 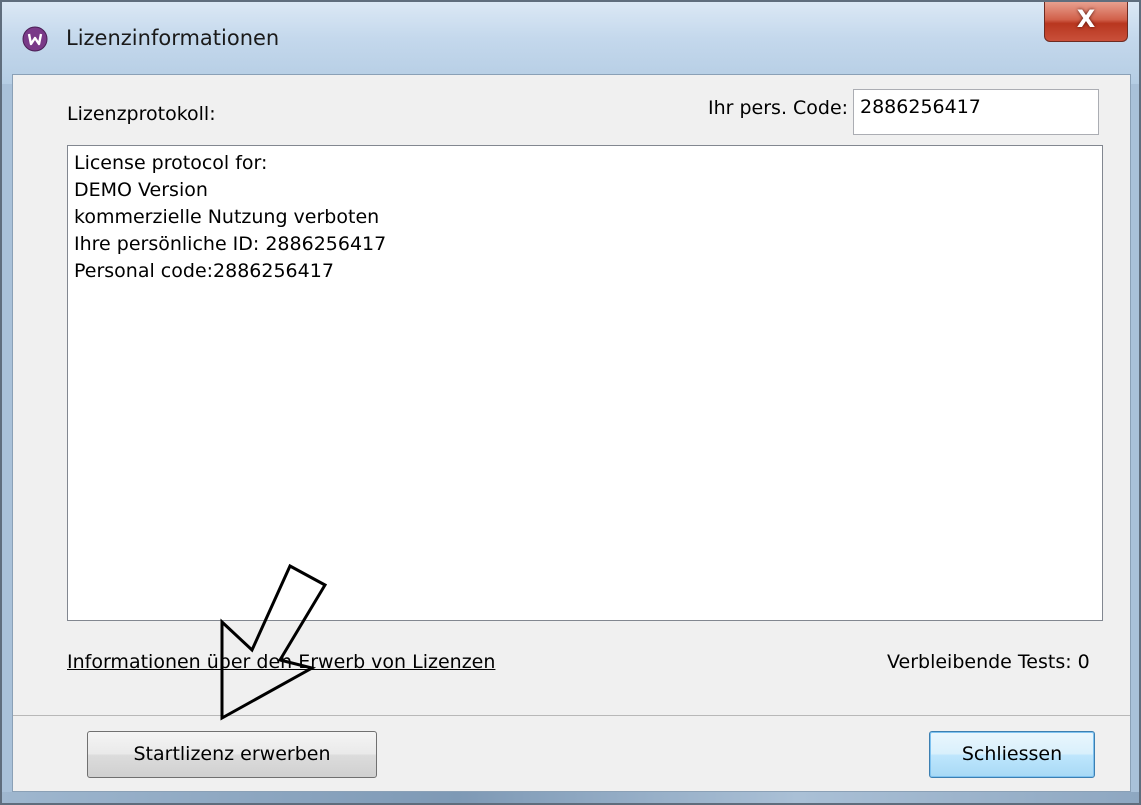 I want to click on window-bottom-frame, so click(x=570, y=797).